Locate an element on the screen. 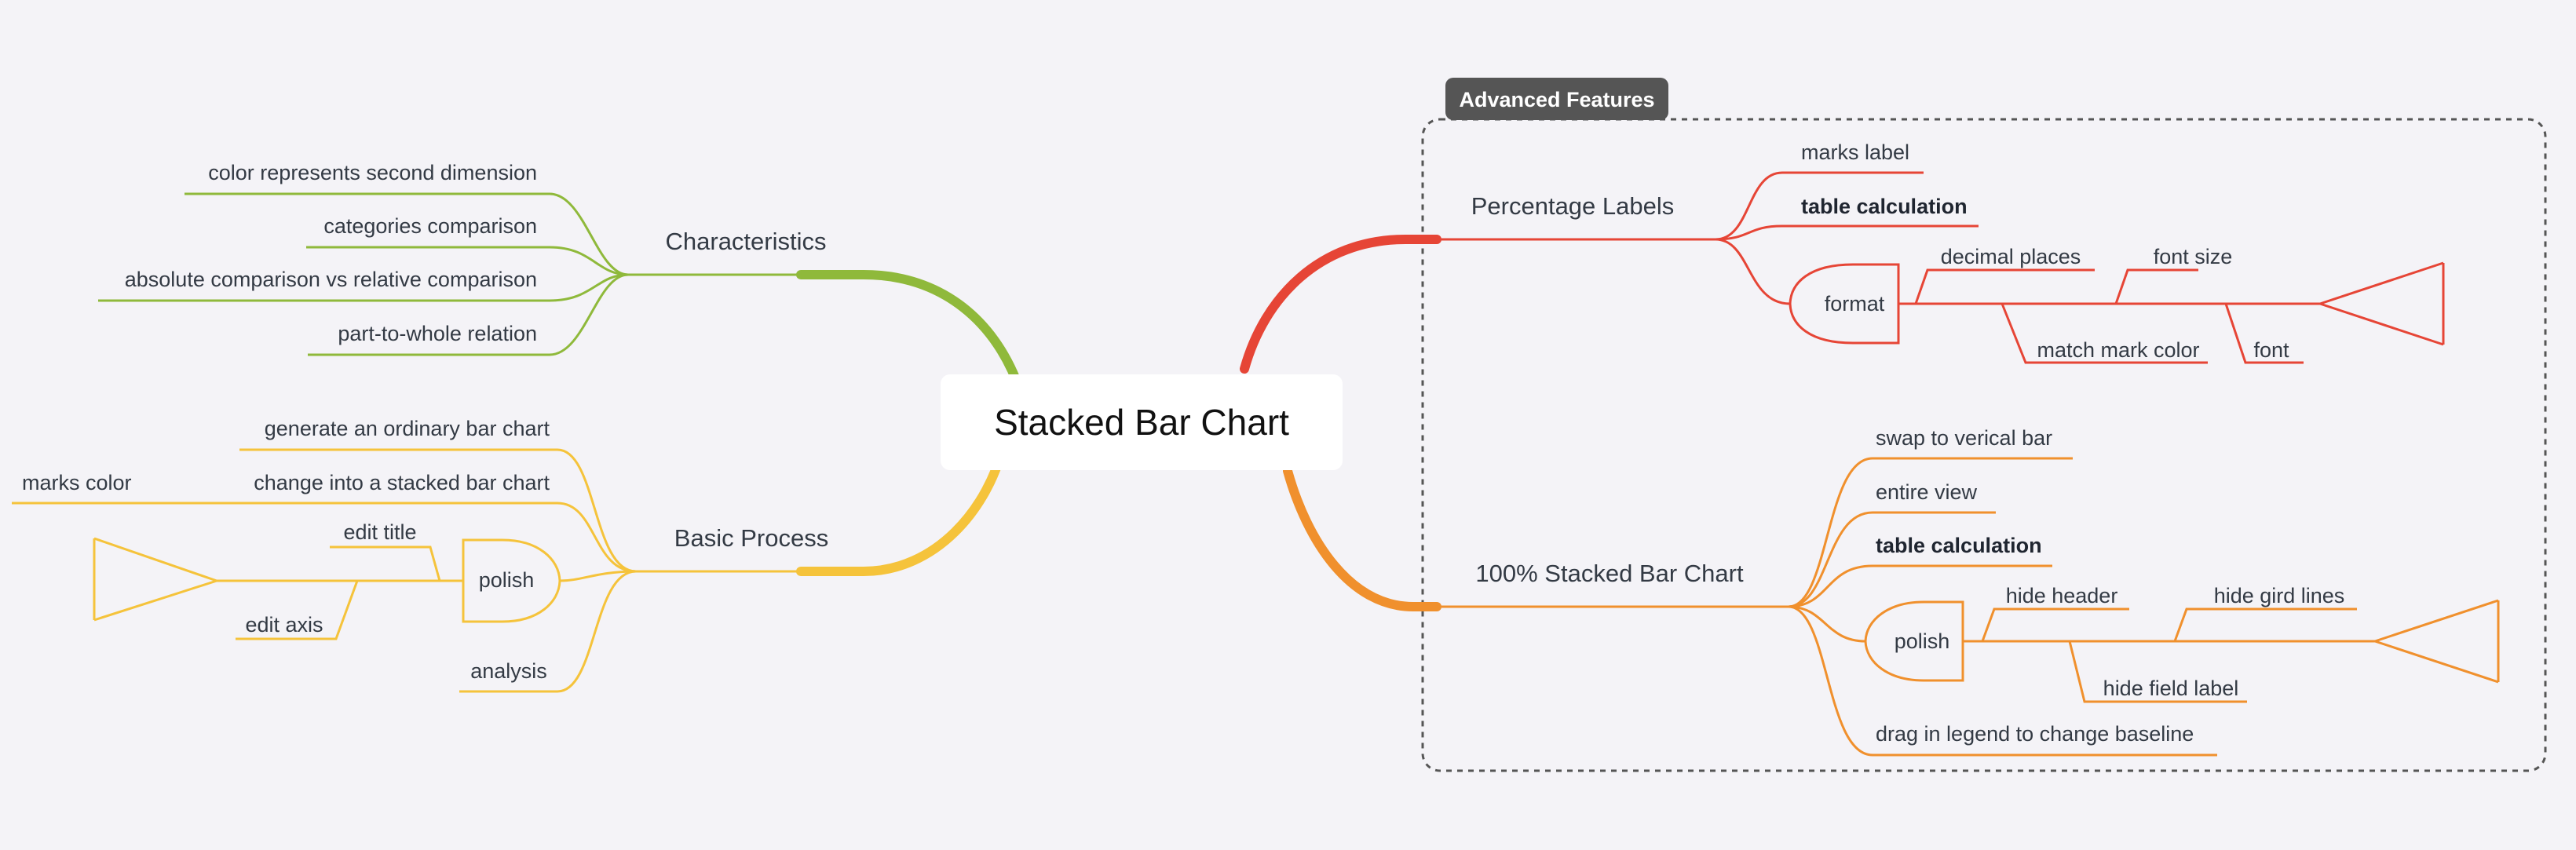  central-topic-label: Stacked Bar Chart is located at coordinates (1141, 422).